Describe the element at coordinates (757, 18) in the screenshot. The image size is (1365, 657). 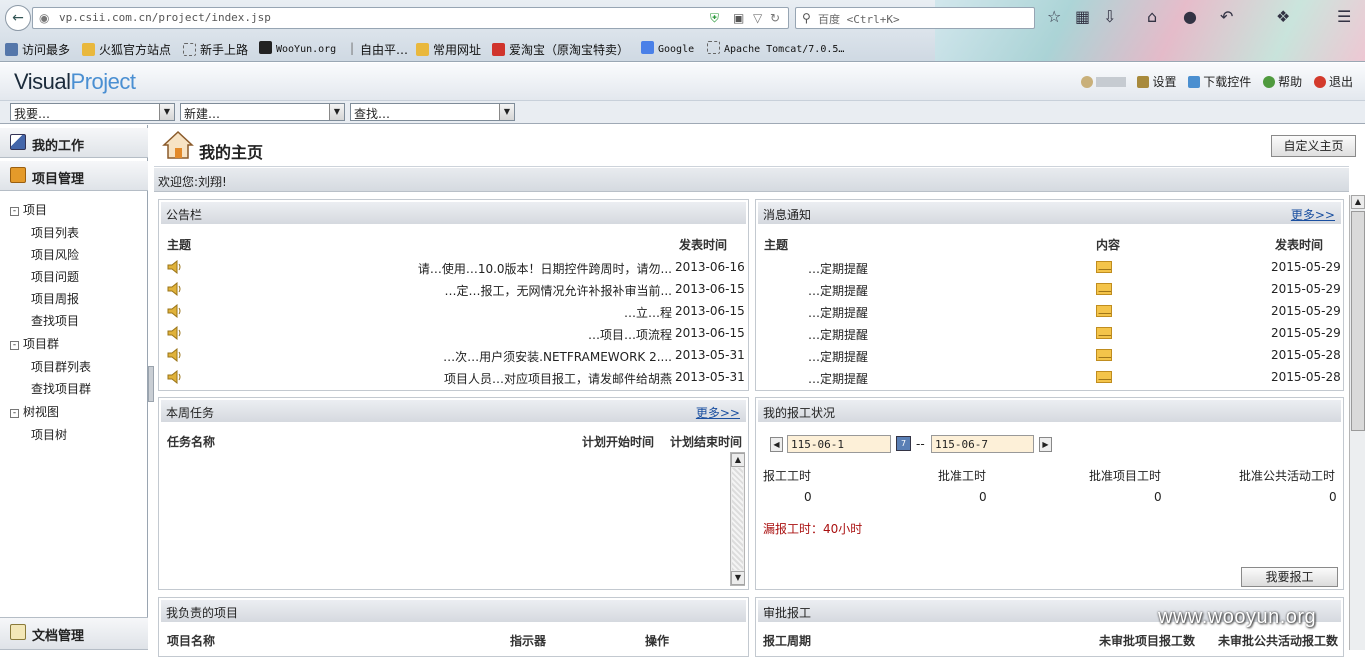
I see `dropdown-icon: ▽` at that location.